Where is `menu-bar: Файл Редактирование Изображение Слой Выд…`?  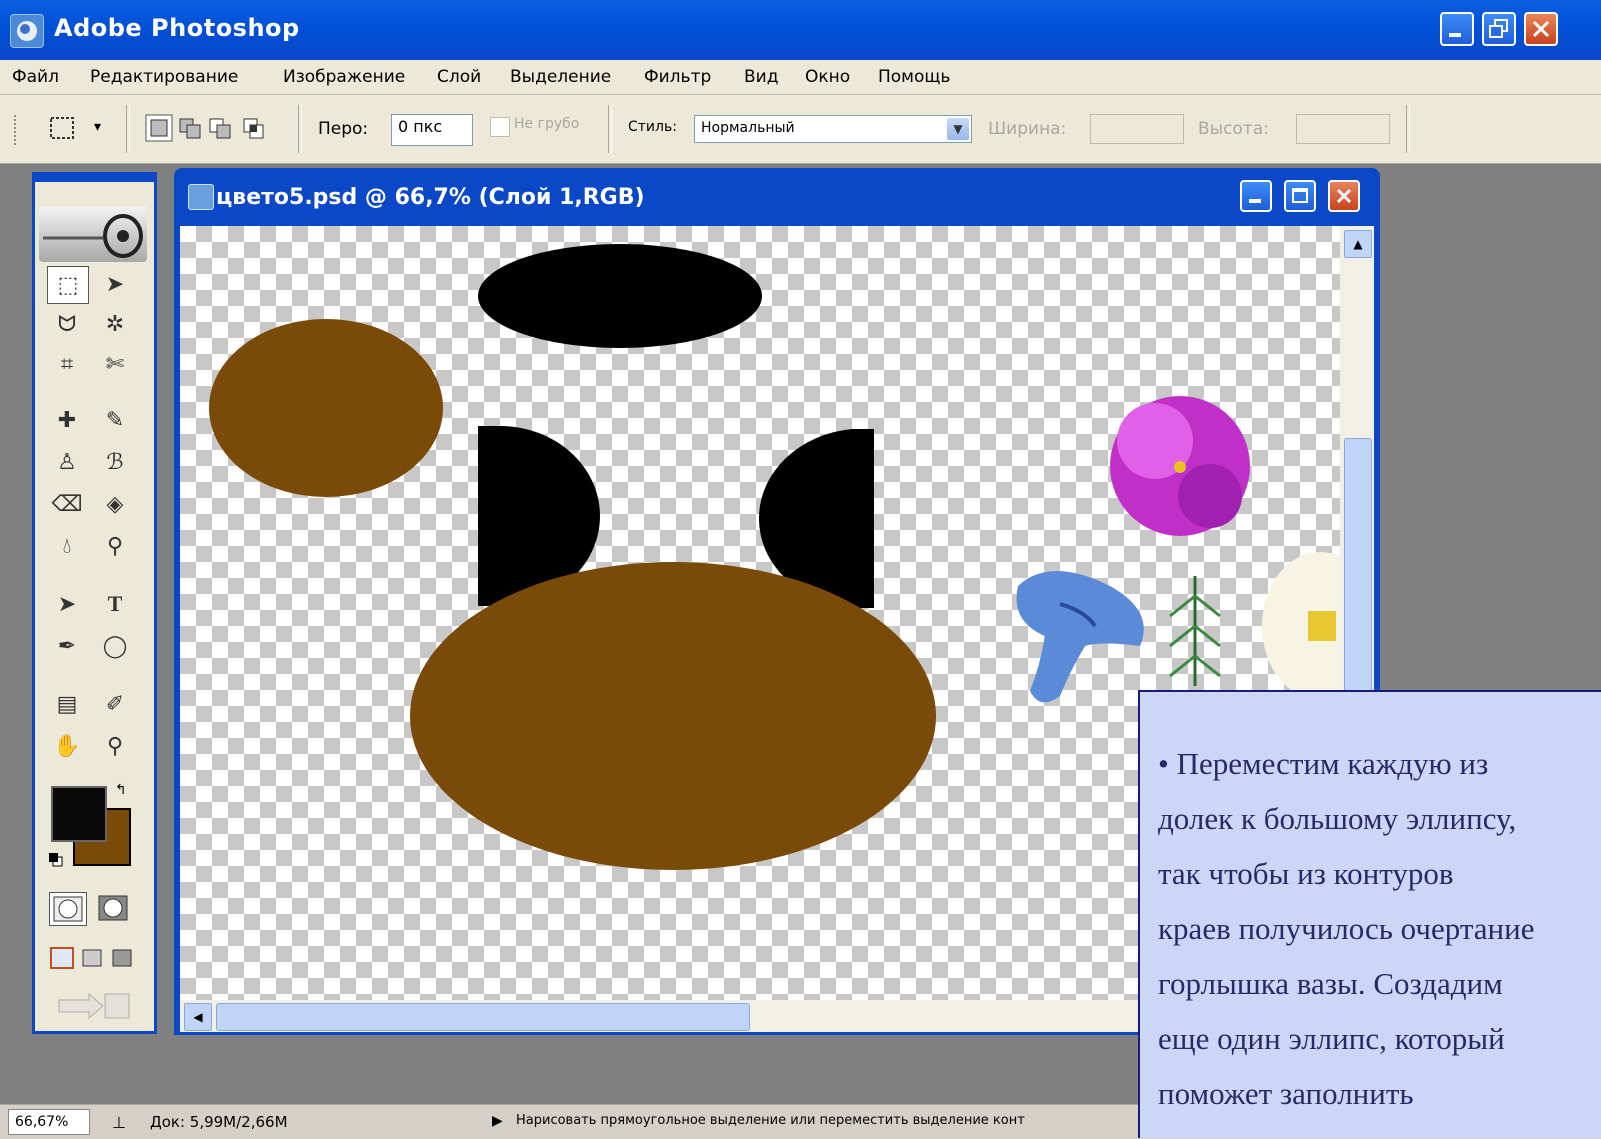
menu-bar: Файл Редактирование Изображение Слой Выд… is located at coordinates (800, 77).